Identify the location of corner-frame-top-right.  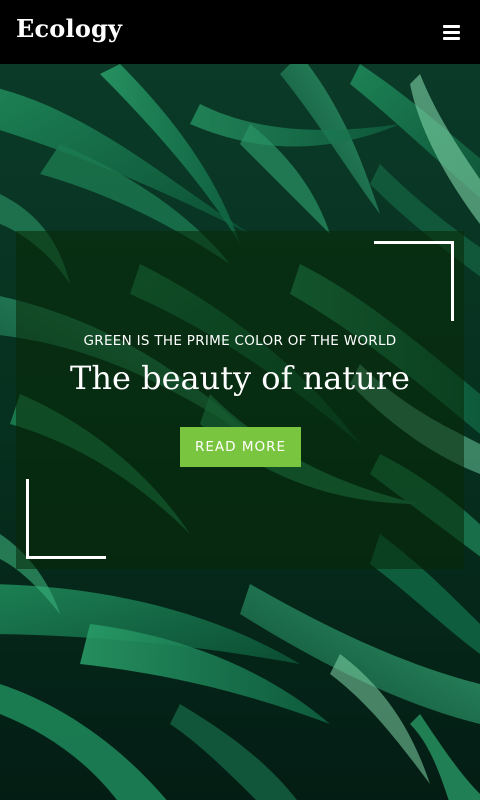
(414, 281).